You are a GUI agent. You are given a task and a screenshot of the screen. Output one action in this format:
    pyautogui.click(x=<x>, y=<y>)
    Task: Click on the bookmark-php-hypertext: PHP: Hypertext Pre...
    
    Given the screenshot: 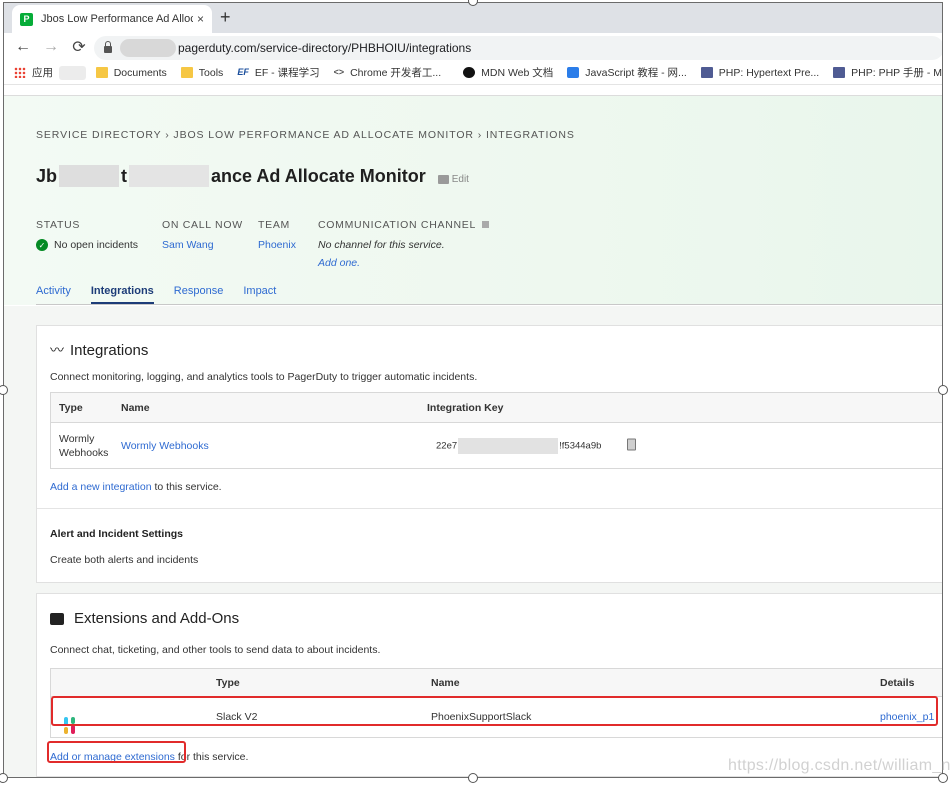 What is the action you would take?
    pyautogui.click(x=760, y=72)
    